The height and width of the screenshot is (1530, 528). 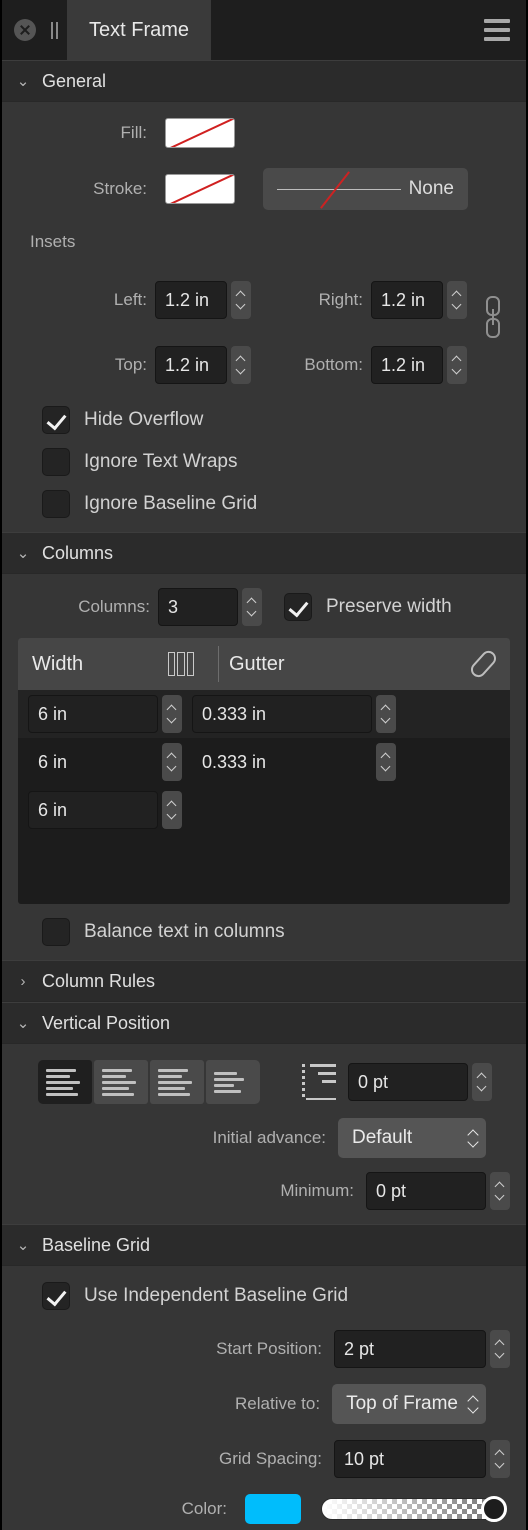 What do you see at coordinates (56, 420) in the screenshot?
I see `hide-overflow-checkbox` at bounding box center [56, 420].